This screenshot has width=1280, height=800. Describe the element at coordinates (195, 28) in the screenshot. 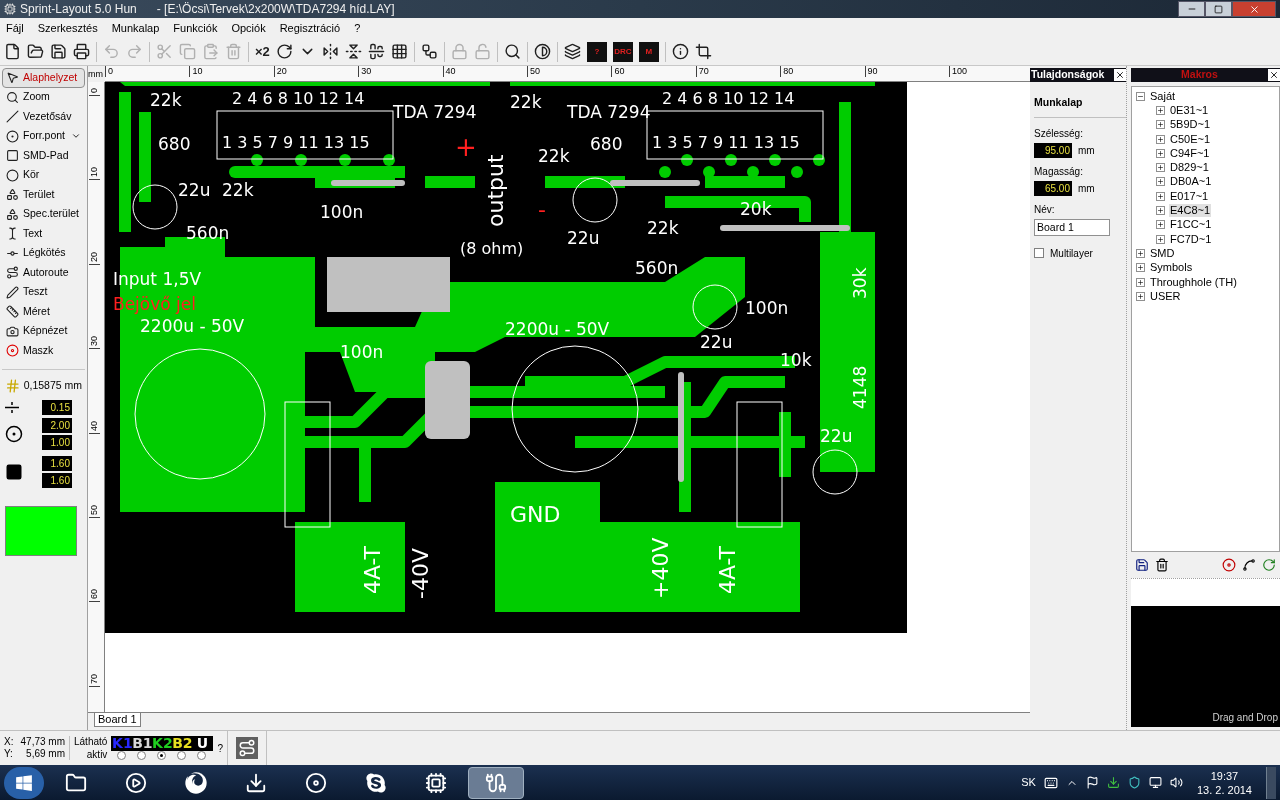

I see `menu-item: Funkciók` at that location.